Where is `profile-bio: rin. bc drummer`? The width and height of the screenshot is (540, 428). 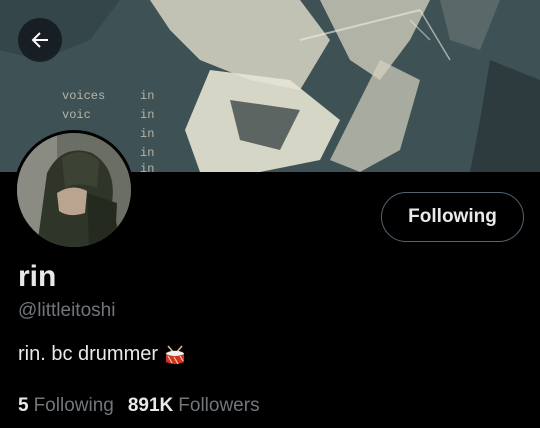 profile-bio: rin. bc drummer is located at coordinates (102, 354).